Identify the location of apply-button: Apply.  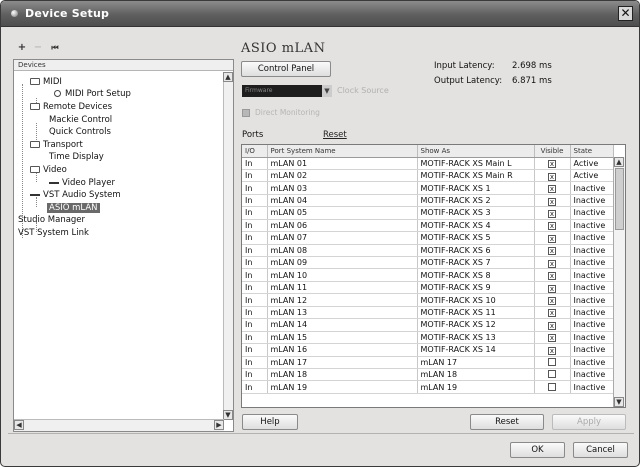
(589, 422).